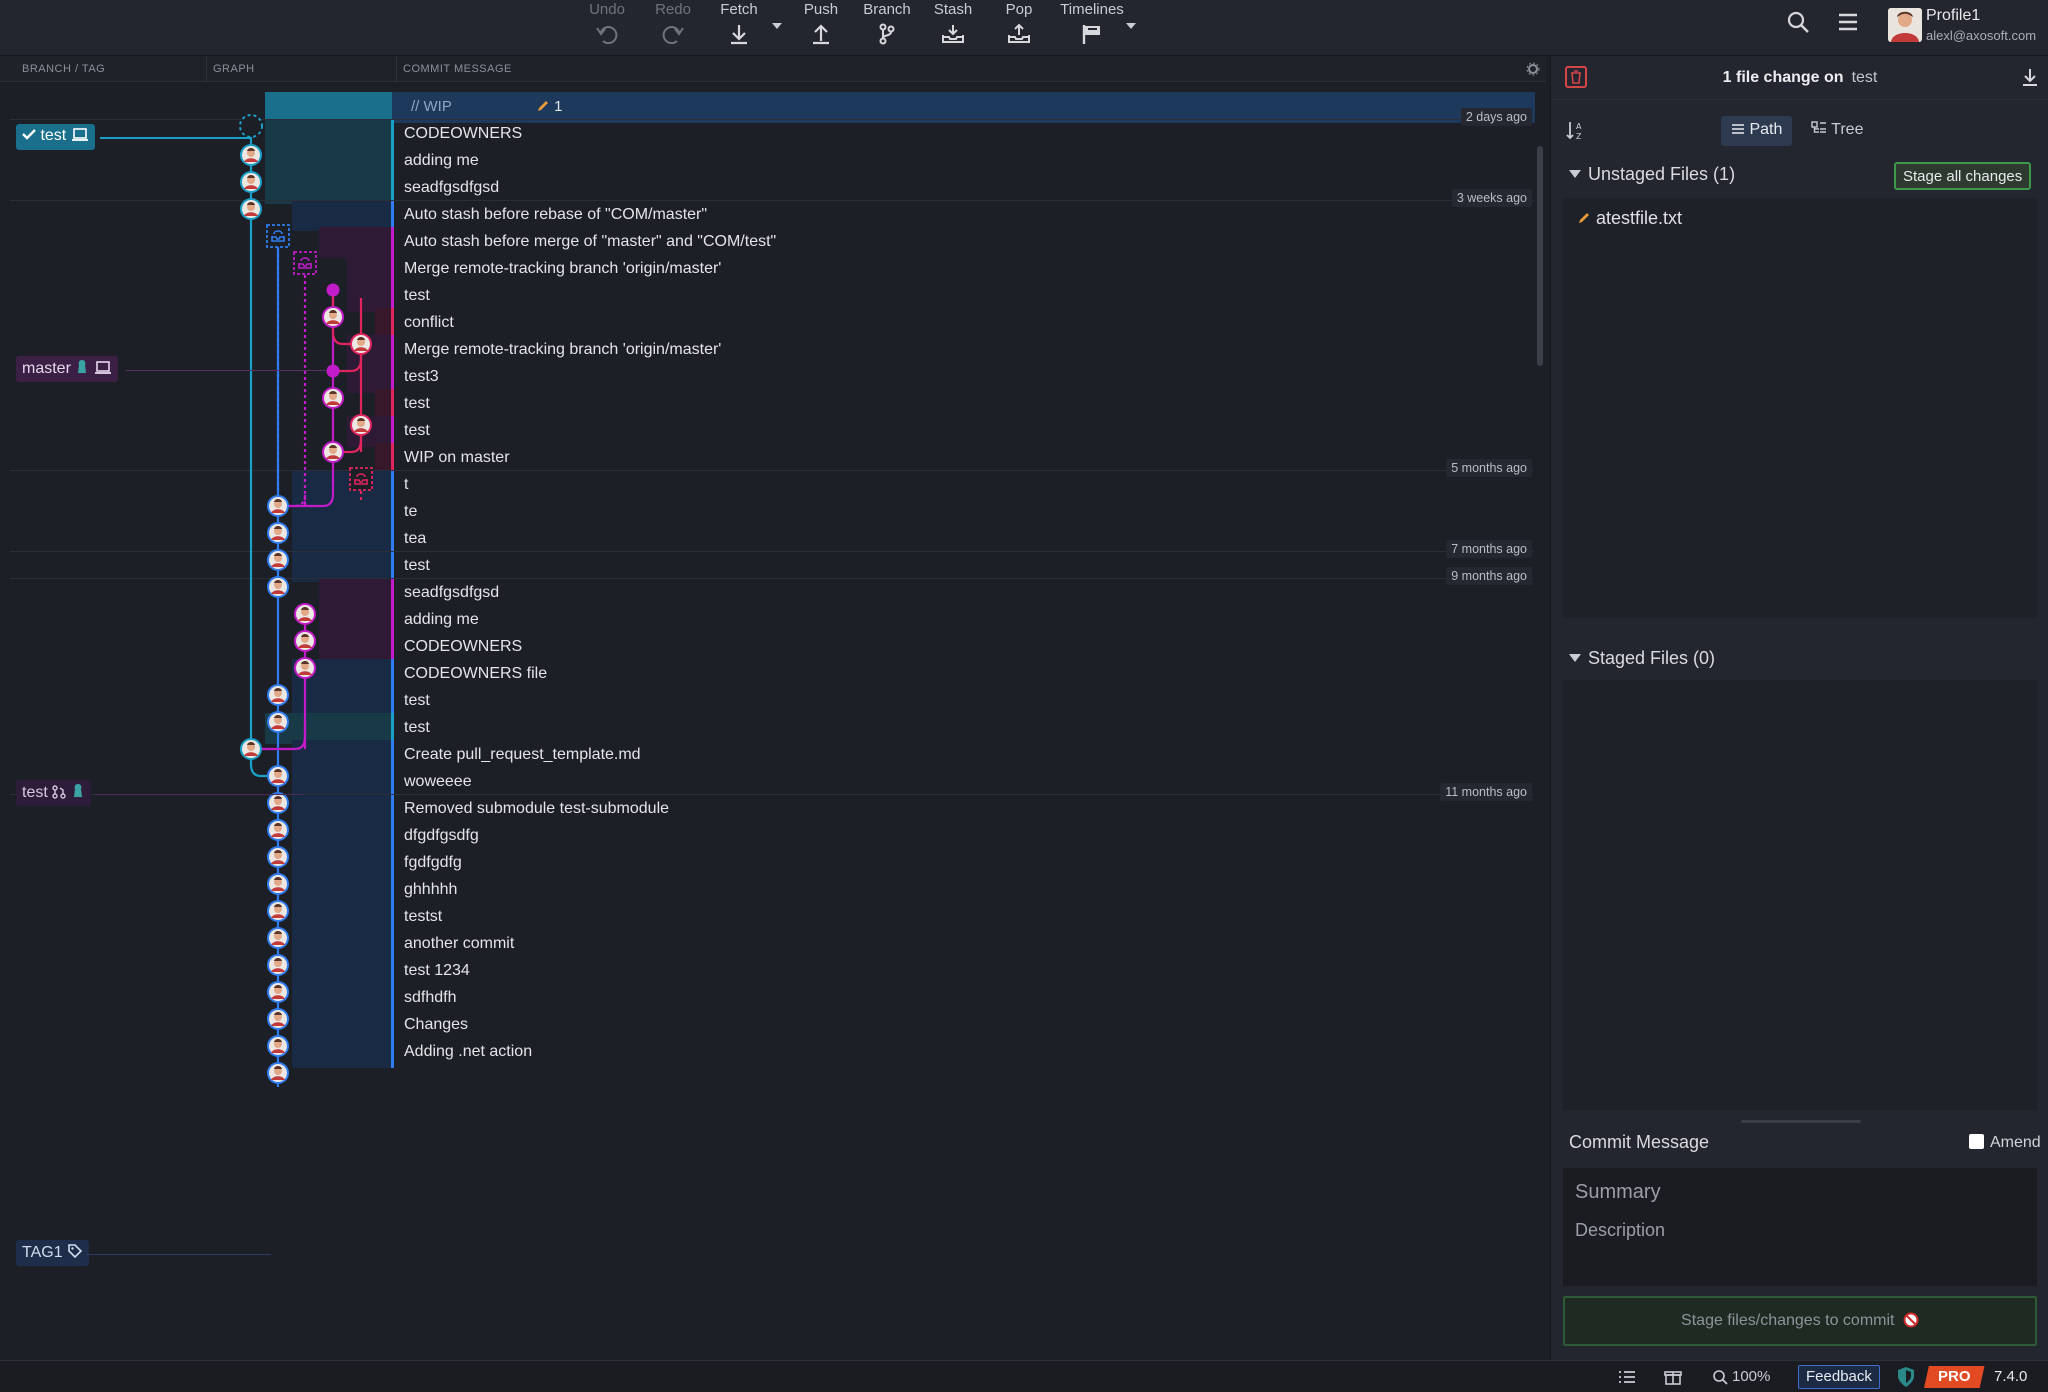 This screenshot has width=2048, height=1392. Describe the element at coordinates (1533, 69) in the screenshot. I see `gear-icon` at that location.